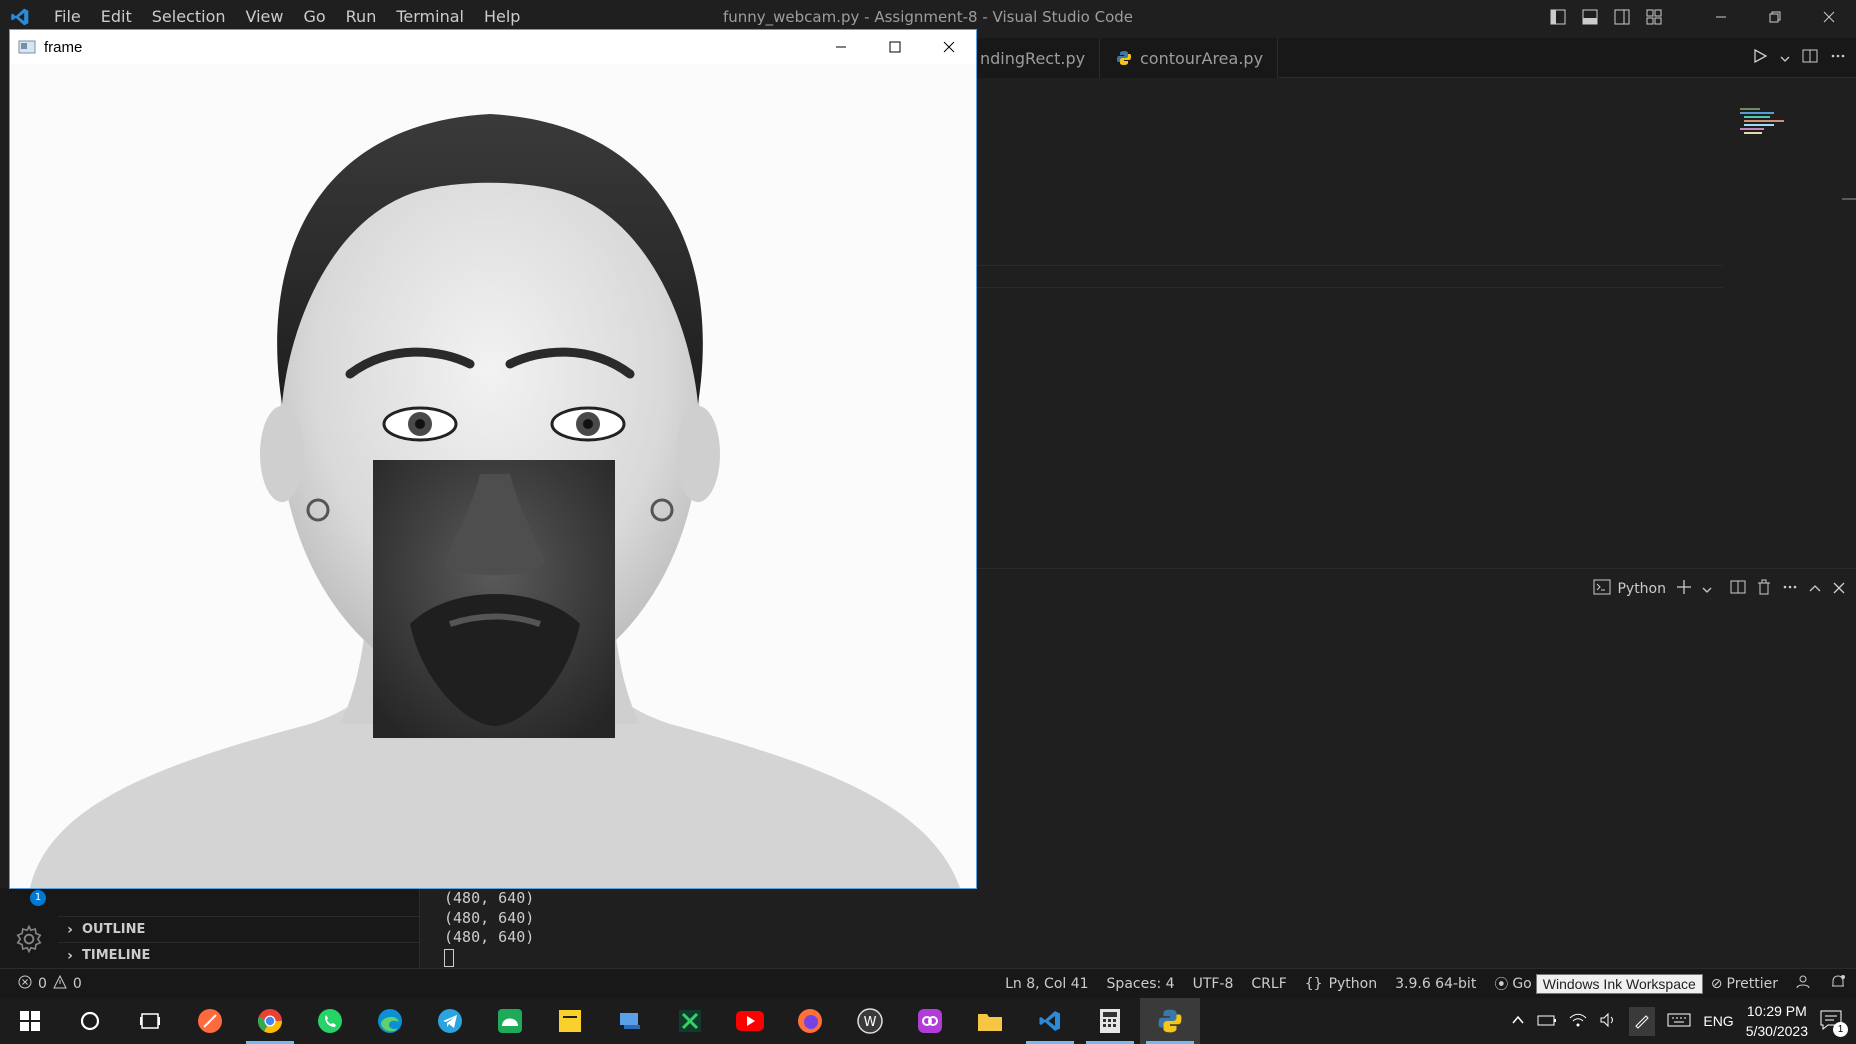  I want to click on firefox-icon, so click(810, 1021).